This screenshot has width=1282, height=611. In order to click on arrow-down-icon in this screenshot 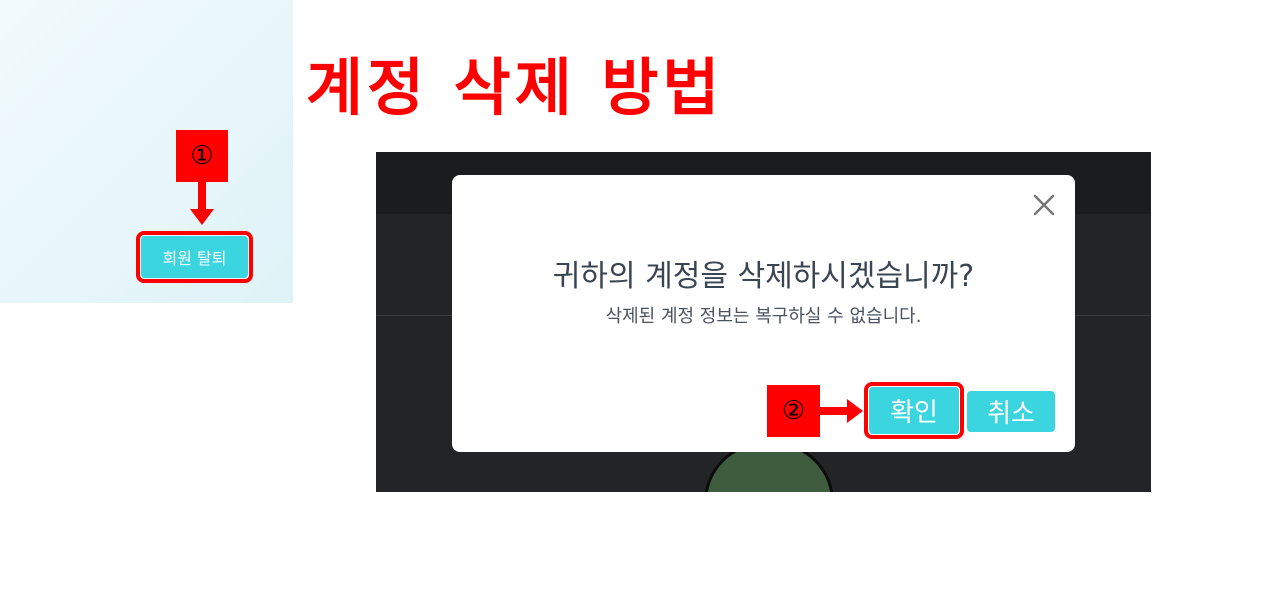, I will do `click(202, 203)`.